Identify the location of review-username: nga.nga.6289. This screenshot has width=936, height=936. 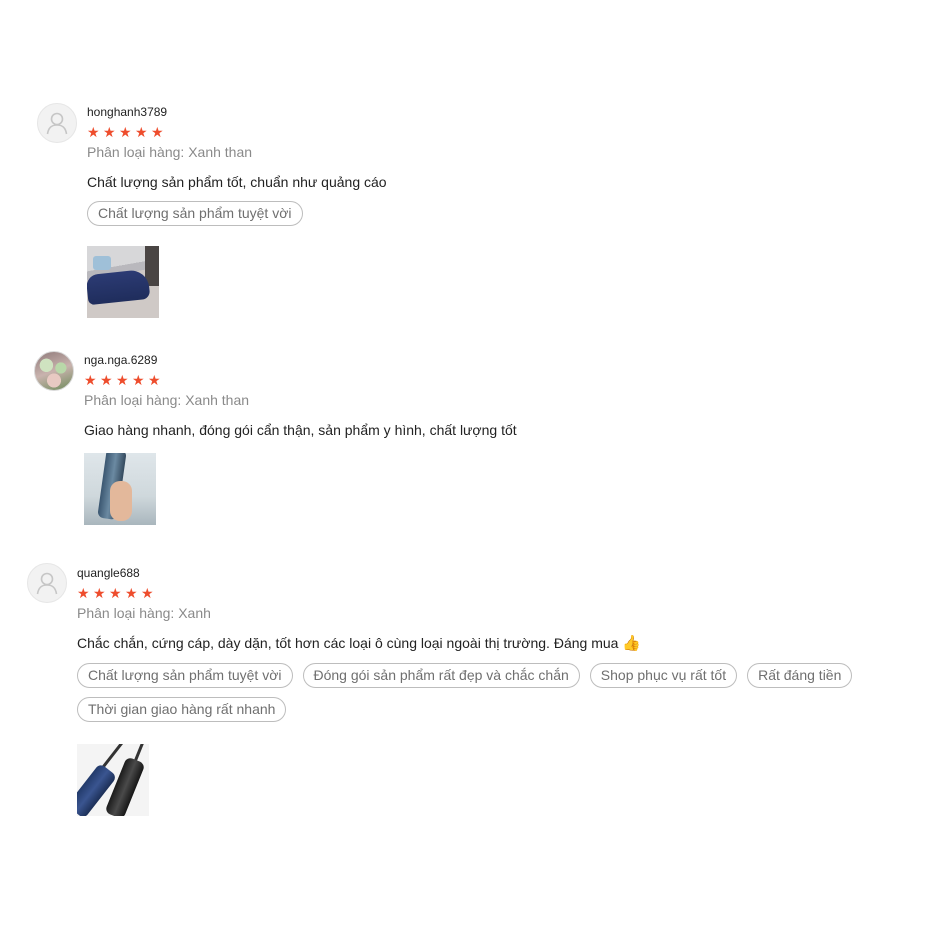
(484, 360).